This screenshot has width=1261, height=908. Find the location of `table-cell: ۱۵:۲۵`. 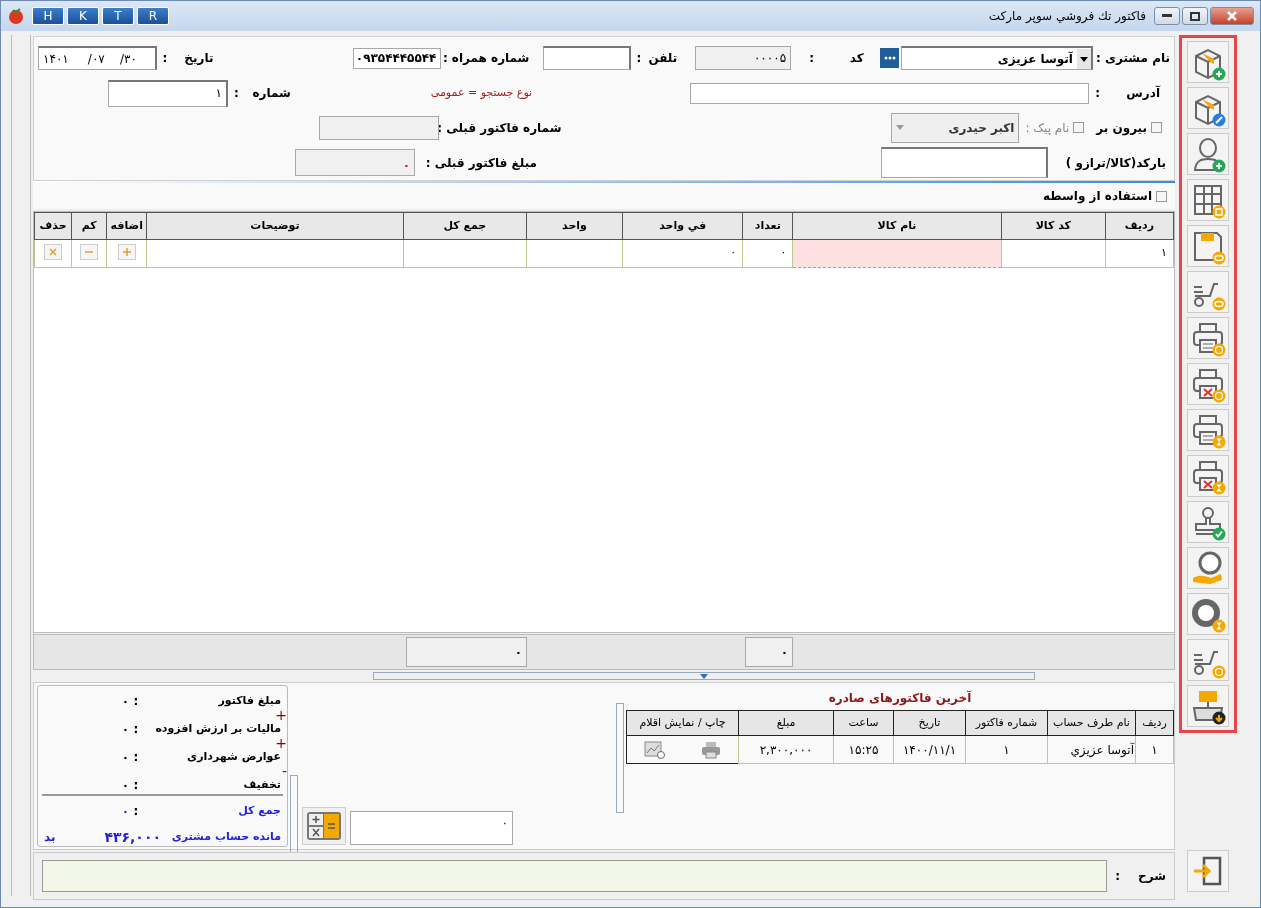

table-cell: ۱۵:۲۵ is located at coordinates (863, 749).